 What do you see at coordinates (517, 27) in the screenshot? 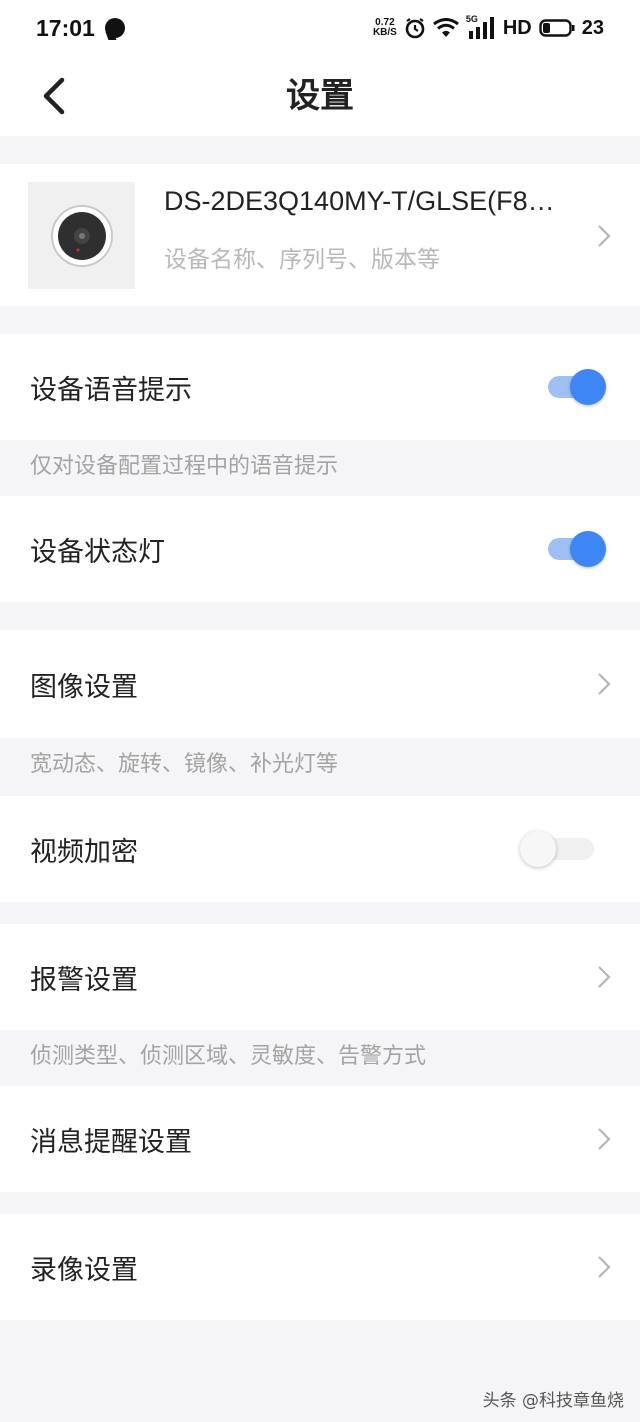
I see `hd-indicator: HD` at bounding box center [517, 27].